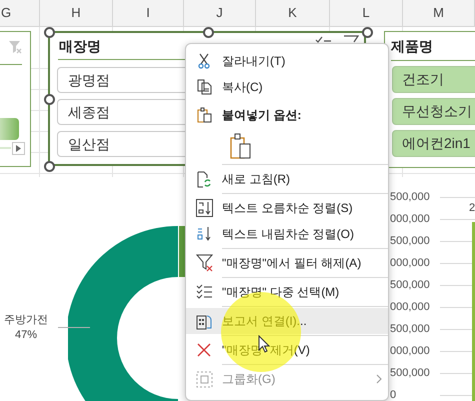 This screenshot has height=401, width=475. Describe the element at coordinates (366, 13) in the screenshot. I see `column-header: L` at that location.